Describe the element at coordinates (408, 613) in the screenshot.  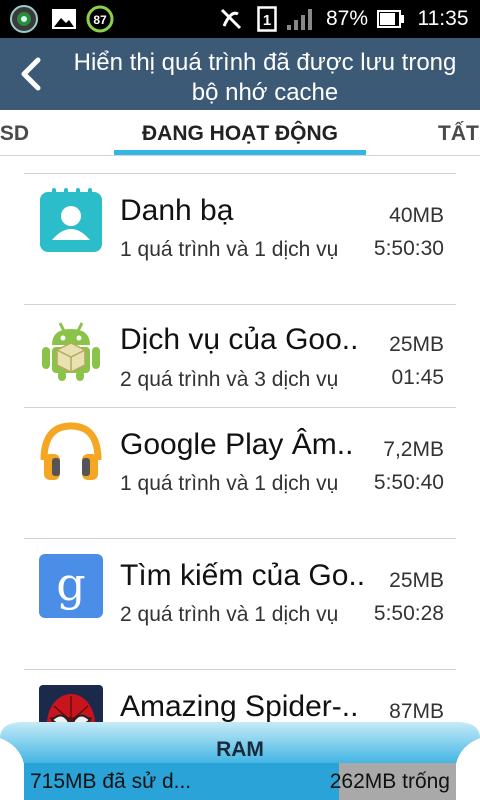
I see `app-uptime: 5:50:28` at that location.